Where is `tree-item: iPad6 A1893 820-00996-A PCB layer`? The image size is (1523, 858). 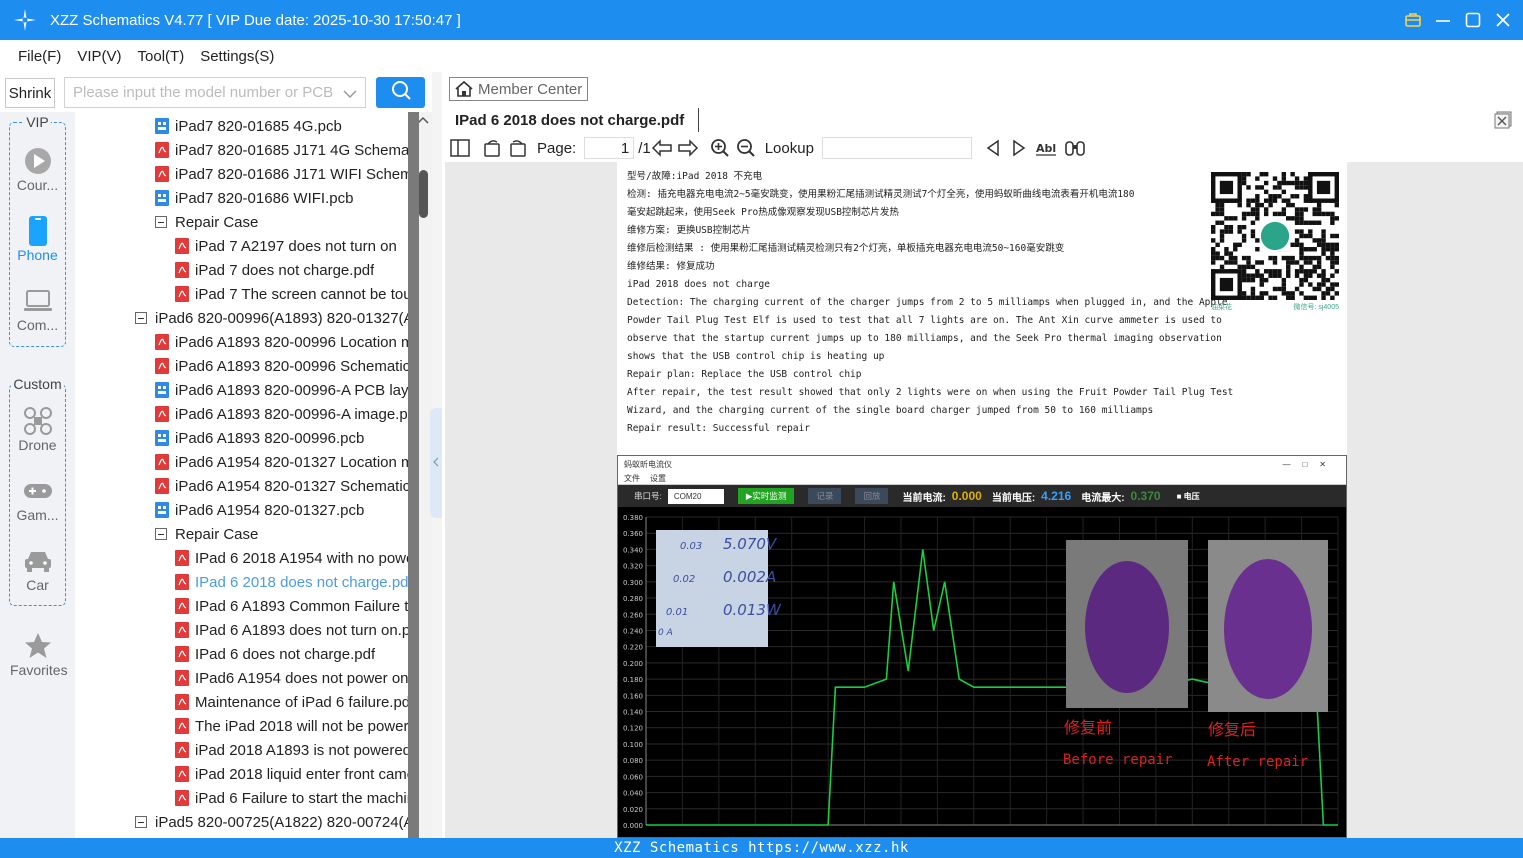 tree-item: iPad6 A1893 820-00996-A PCB layer is located at coordinates (281, 390).